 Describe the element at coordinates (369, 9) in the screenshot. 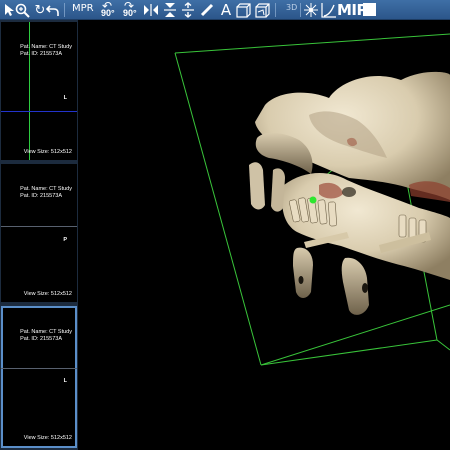

I see `box-icon` at that location.